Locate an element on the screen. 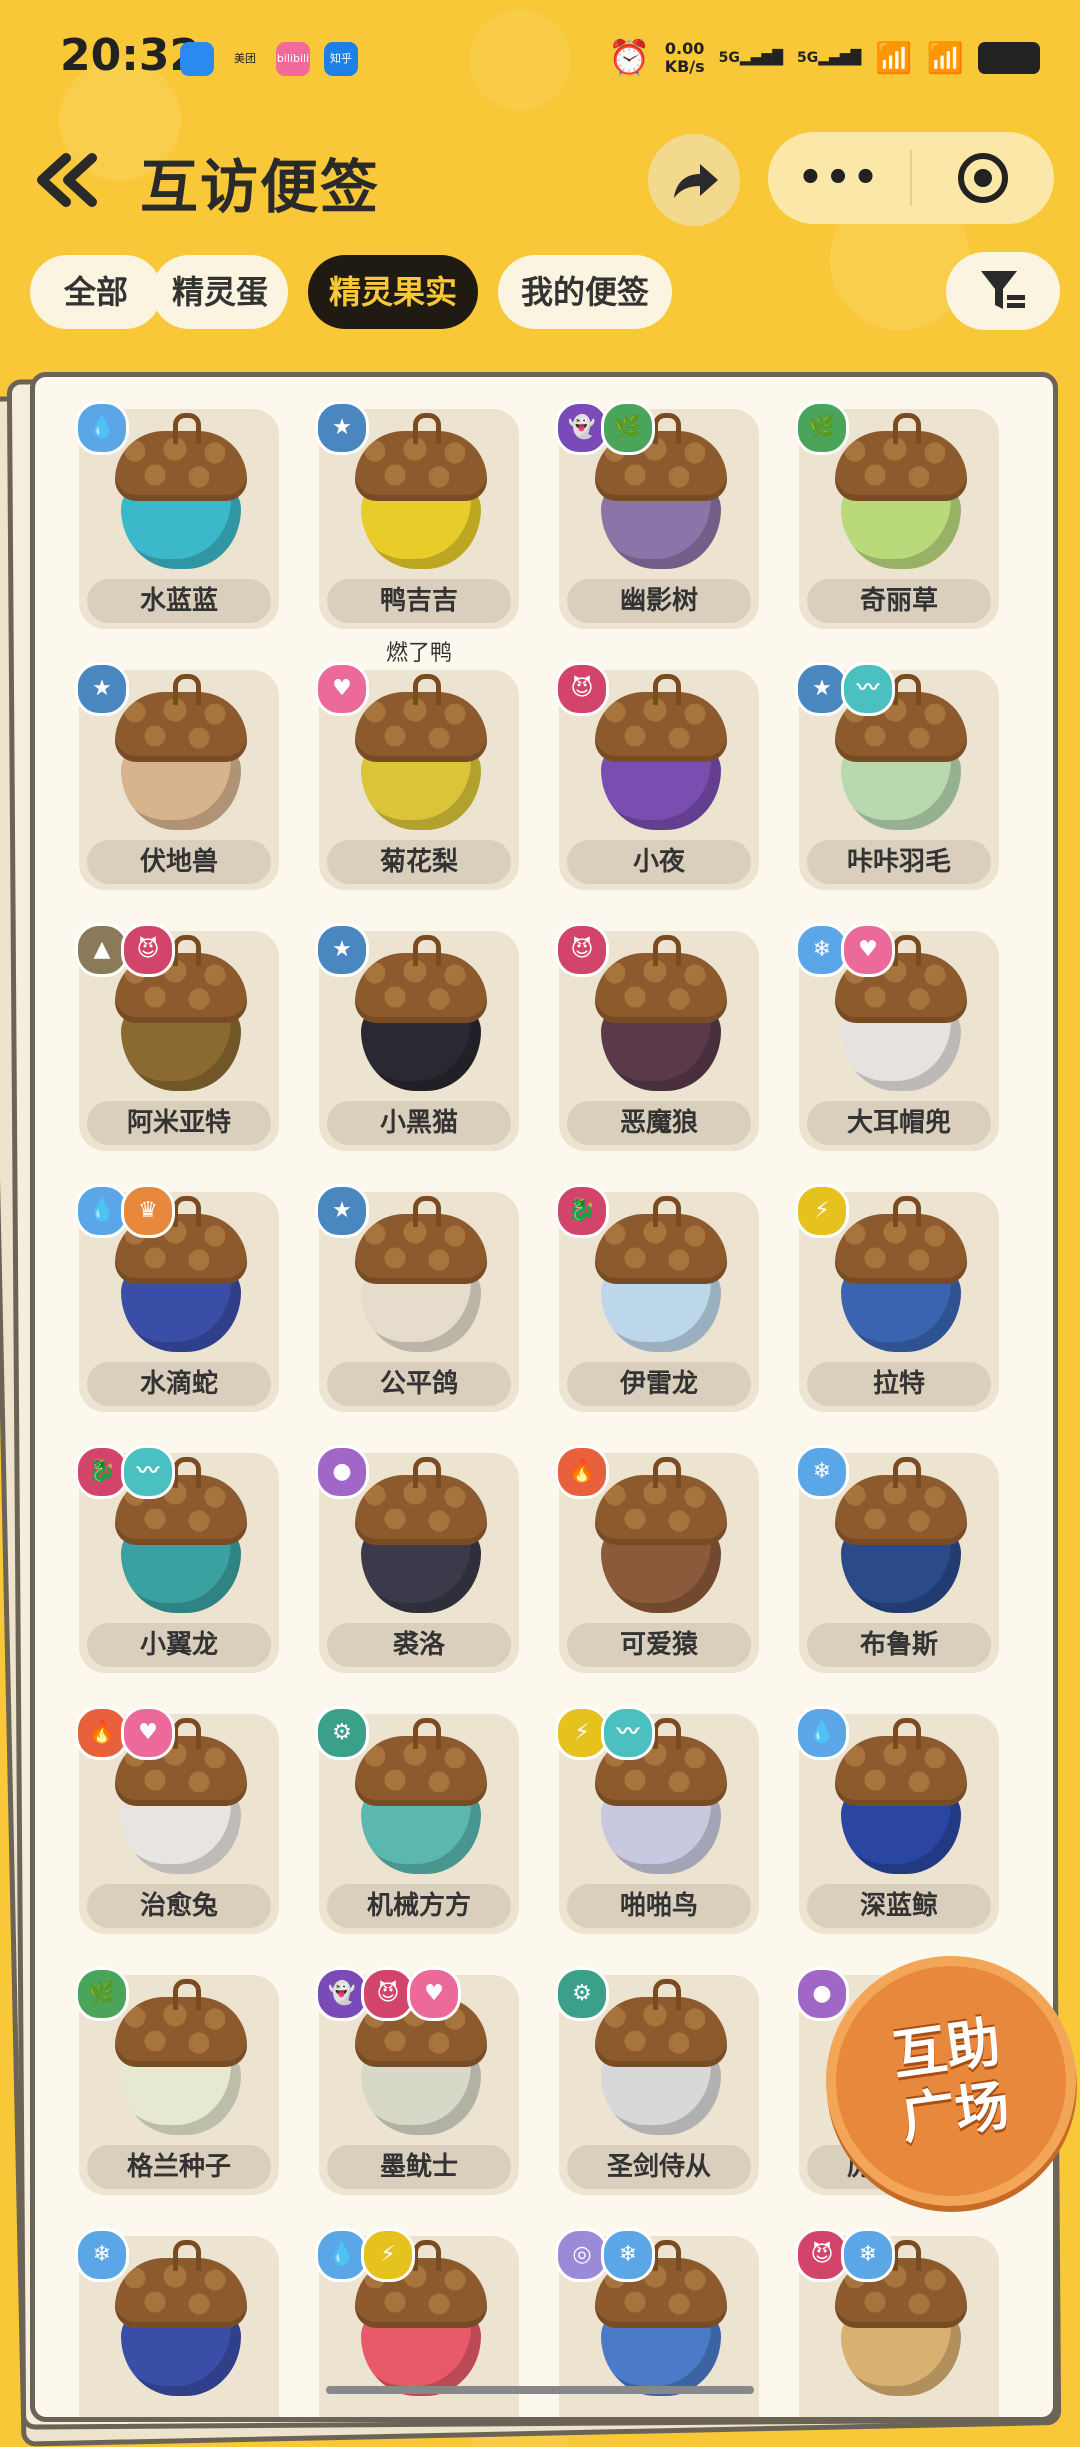 Image resolution: width=1080 pixels, height=2447 pixels. crown-icon: ♛ is located at coordinates (148, 1211).